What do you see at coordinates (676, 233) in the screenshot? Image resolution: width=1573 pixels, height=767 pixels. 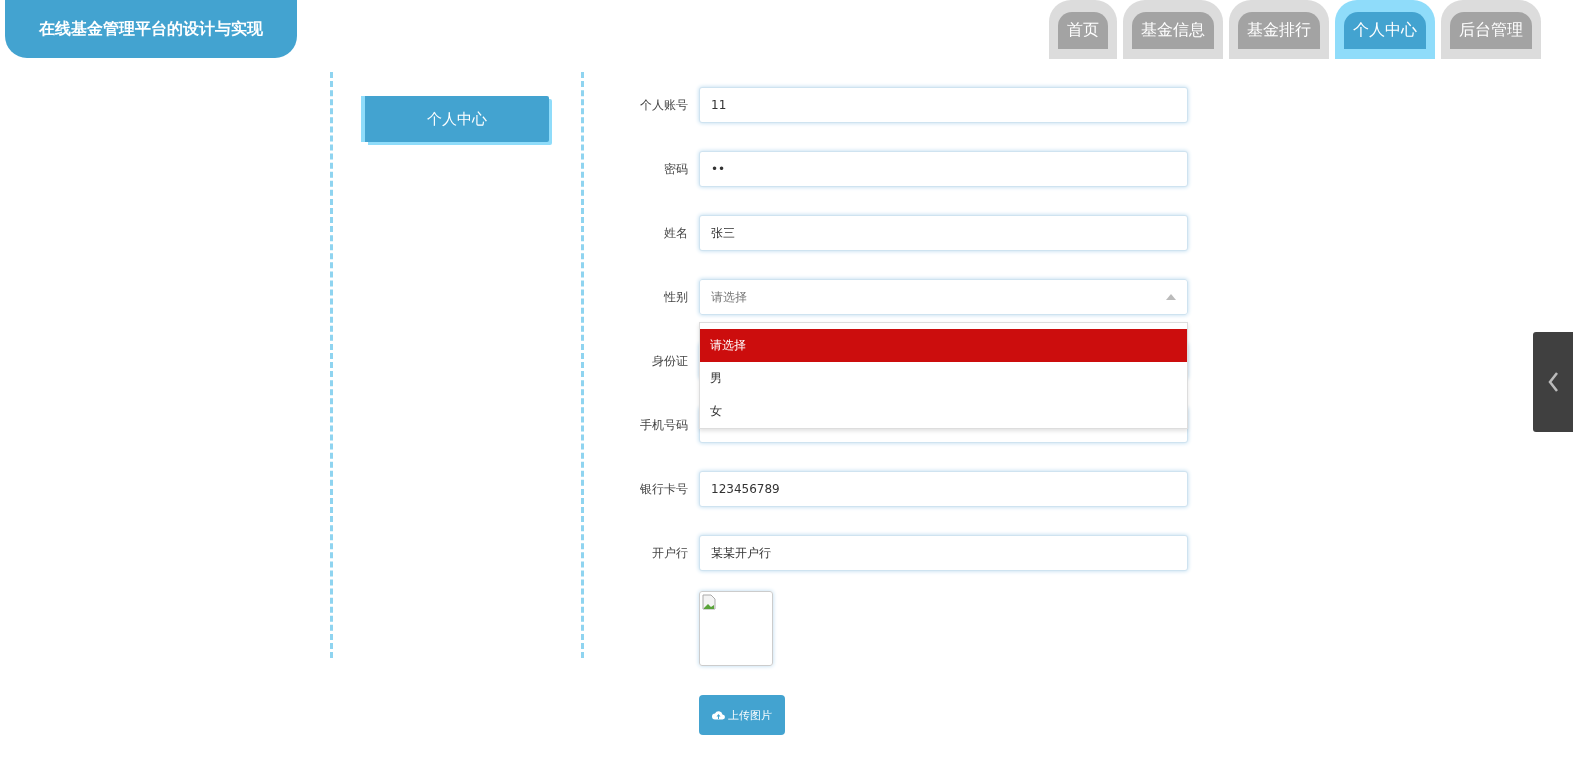 I see `field-label: 姓名` at bounding box center [676, 233].